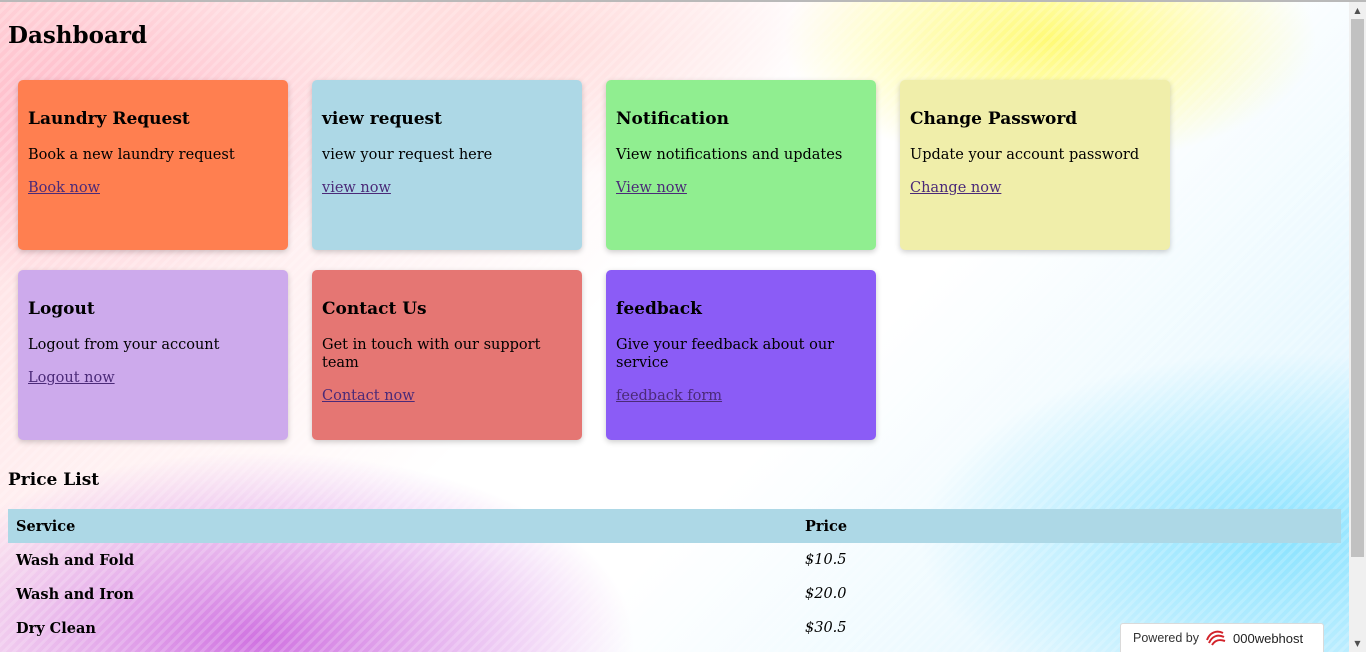  What do you see at coordinates (109, 119) in the screenshot?
I see `card-title: Laundry Request` at bounding box center [109, 119].